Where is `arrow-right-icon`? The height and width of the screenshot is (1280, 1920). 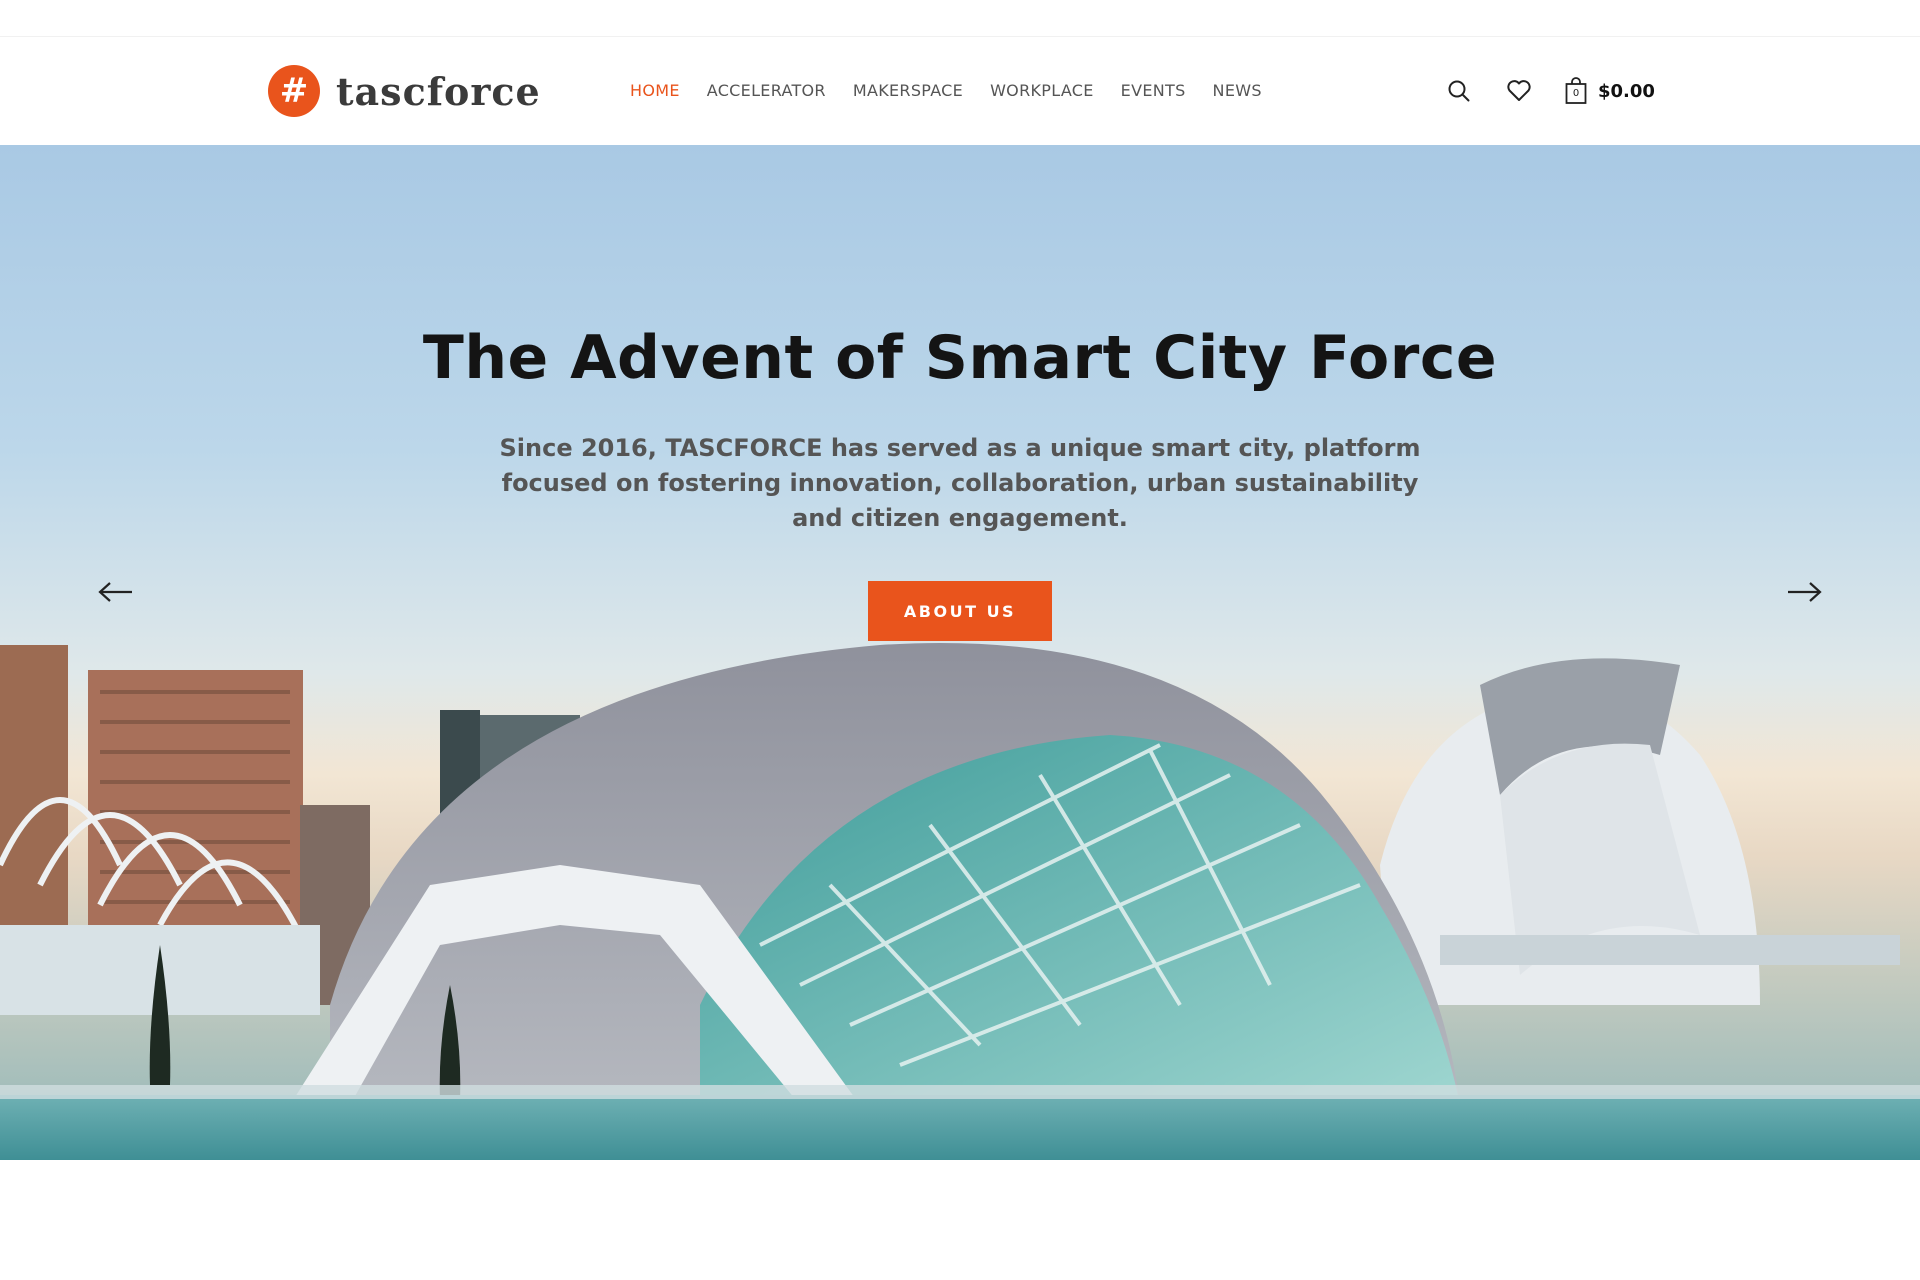
arrow-right-icon is located at coordinates (1804, 592).